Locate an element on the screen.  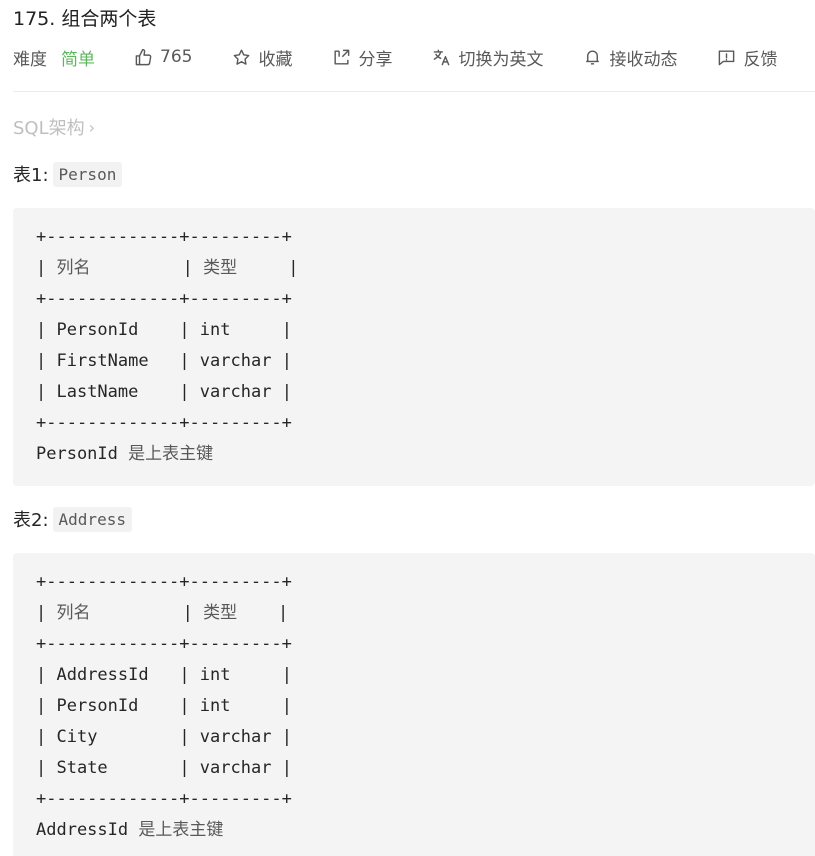
translate-button: 切换为英文 is located at coordinates (487, 57).